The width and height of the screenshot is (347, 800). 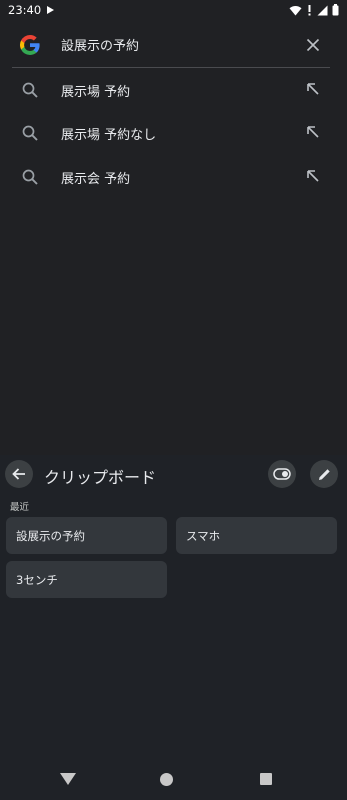 I want to click on back-button, so click(x=19, y=474).